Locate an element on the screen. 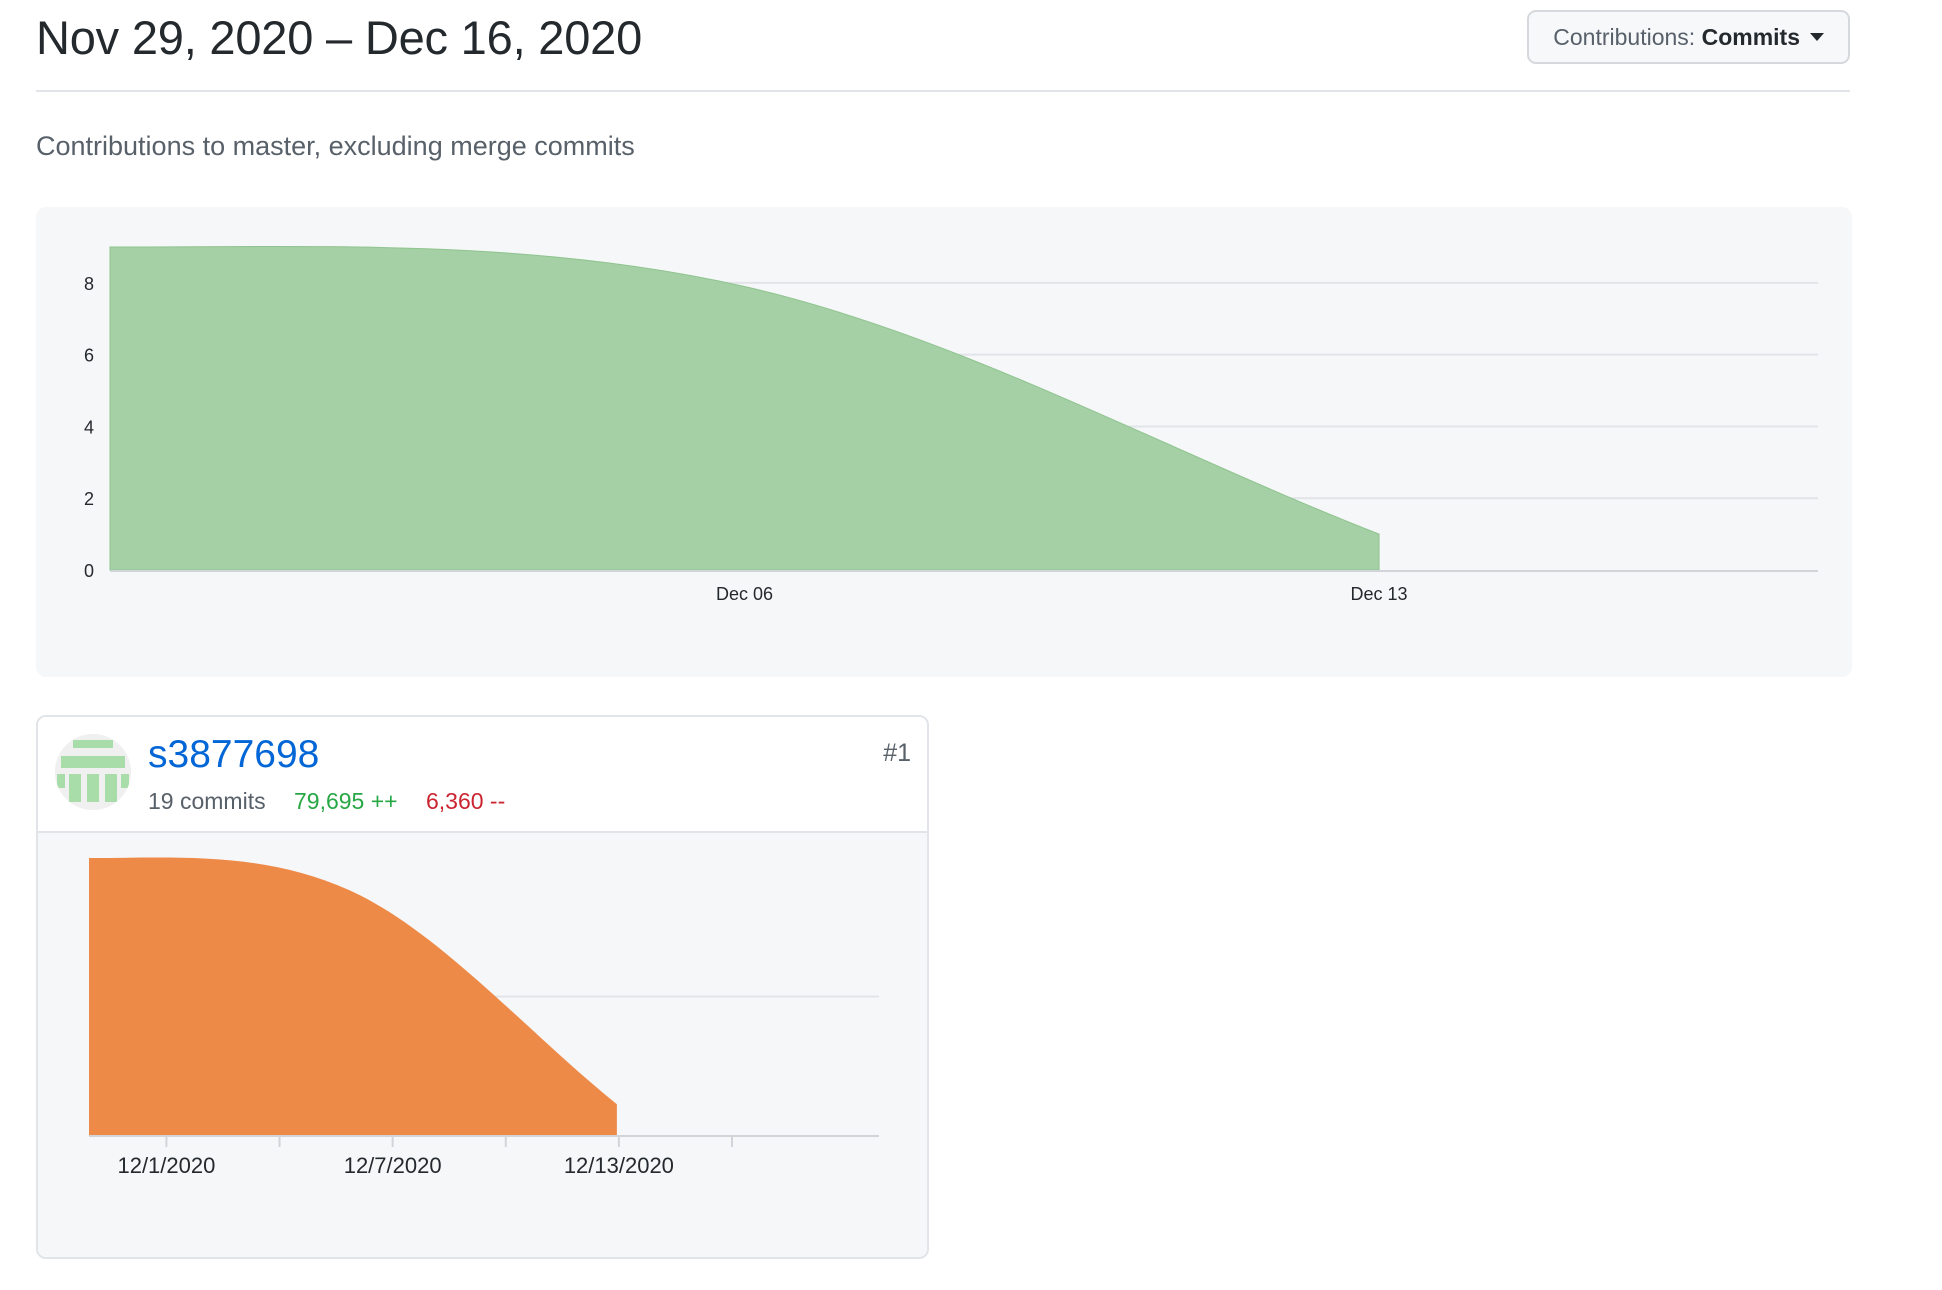 The width and height of the screenshot is (1942, 1290). y-tick-label: 2 is located at coordinates (89, 499).